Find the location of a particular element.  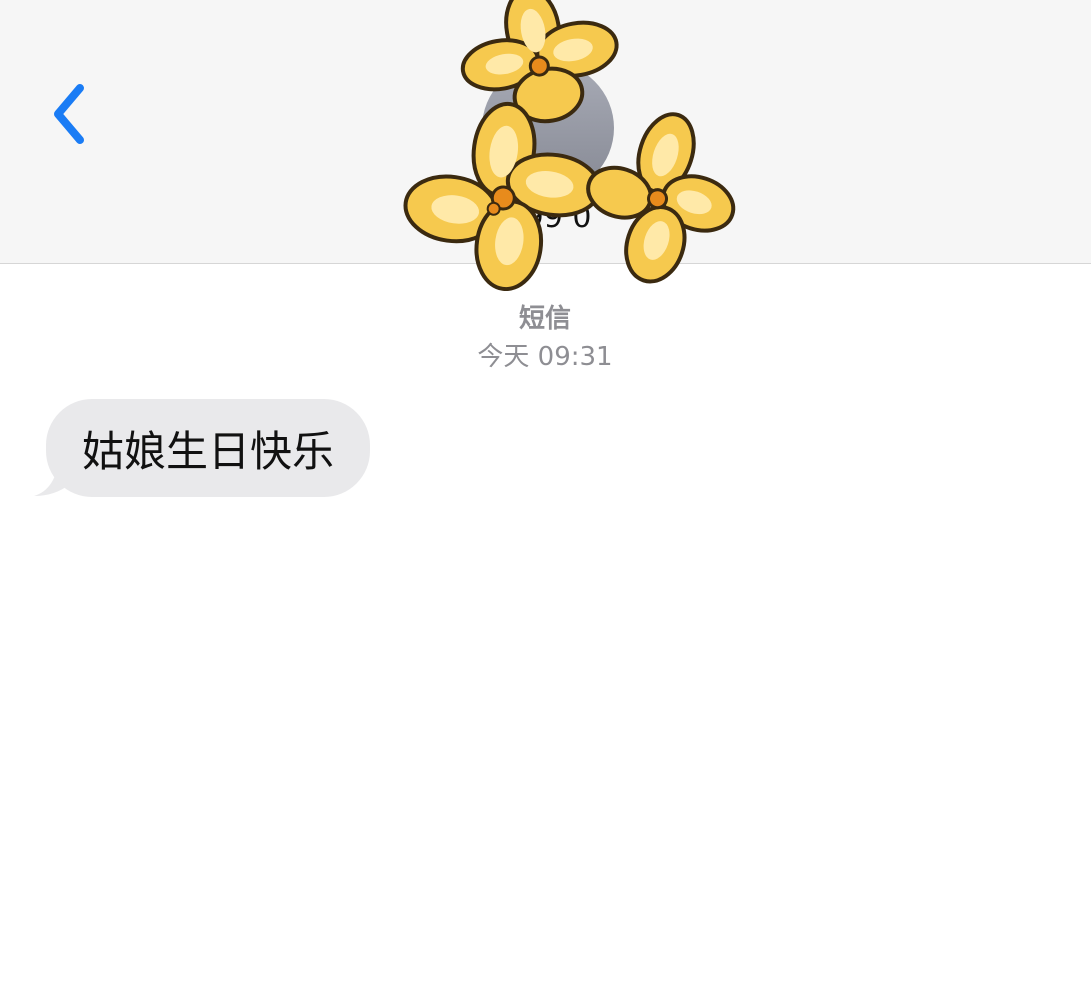

chevron-left-icon is located at coordinates (69, 114).